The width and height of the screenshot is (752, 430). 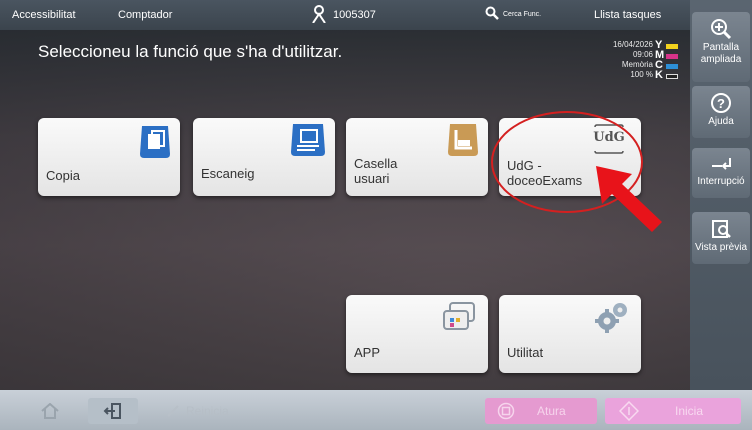 I want to click on app-icon, so click(x=459, y=316).